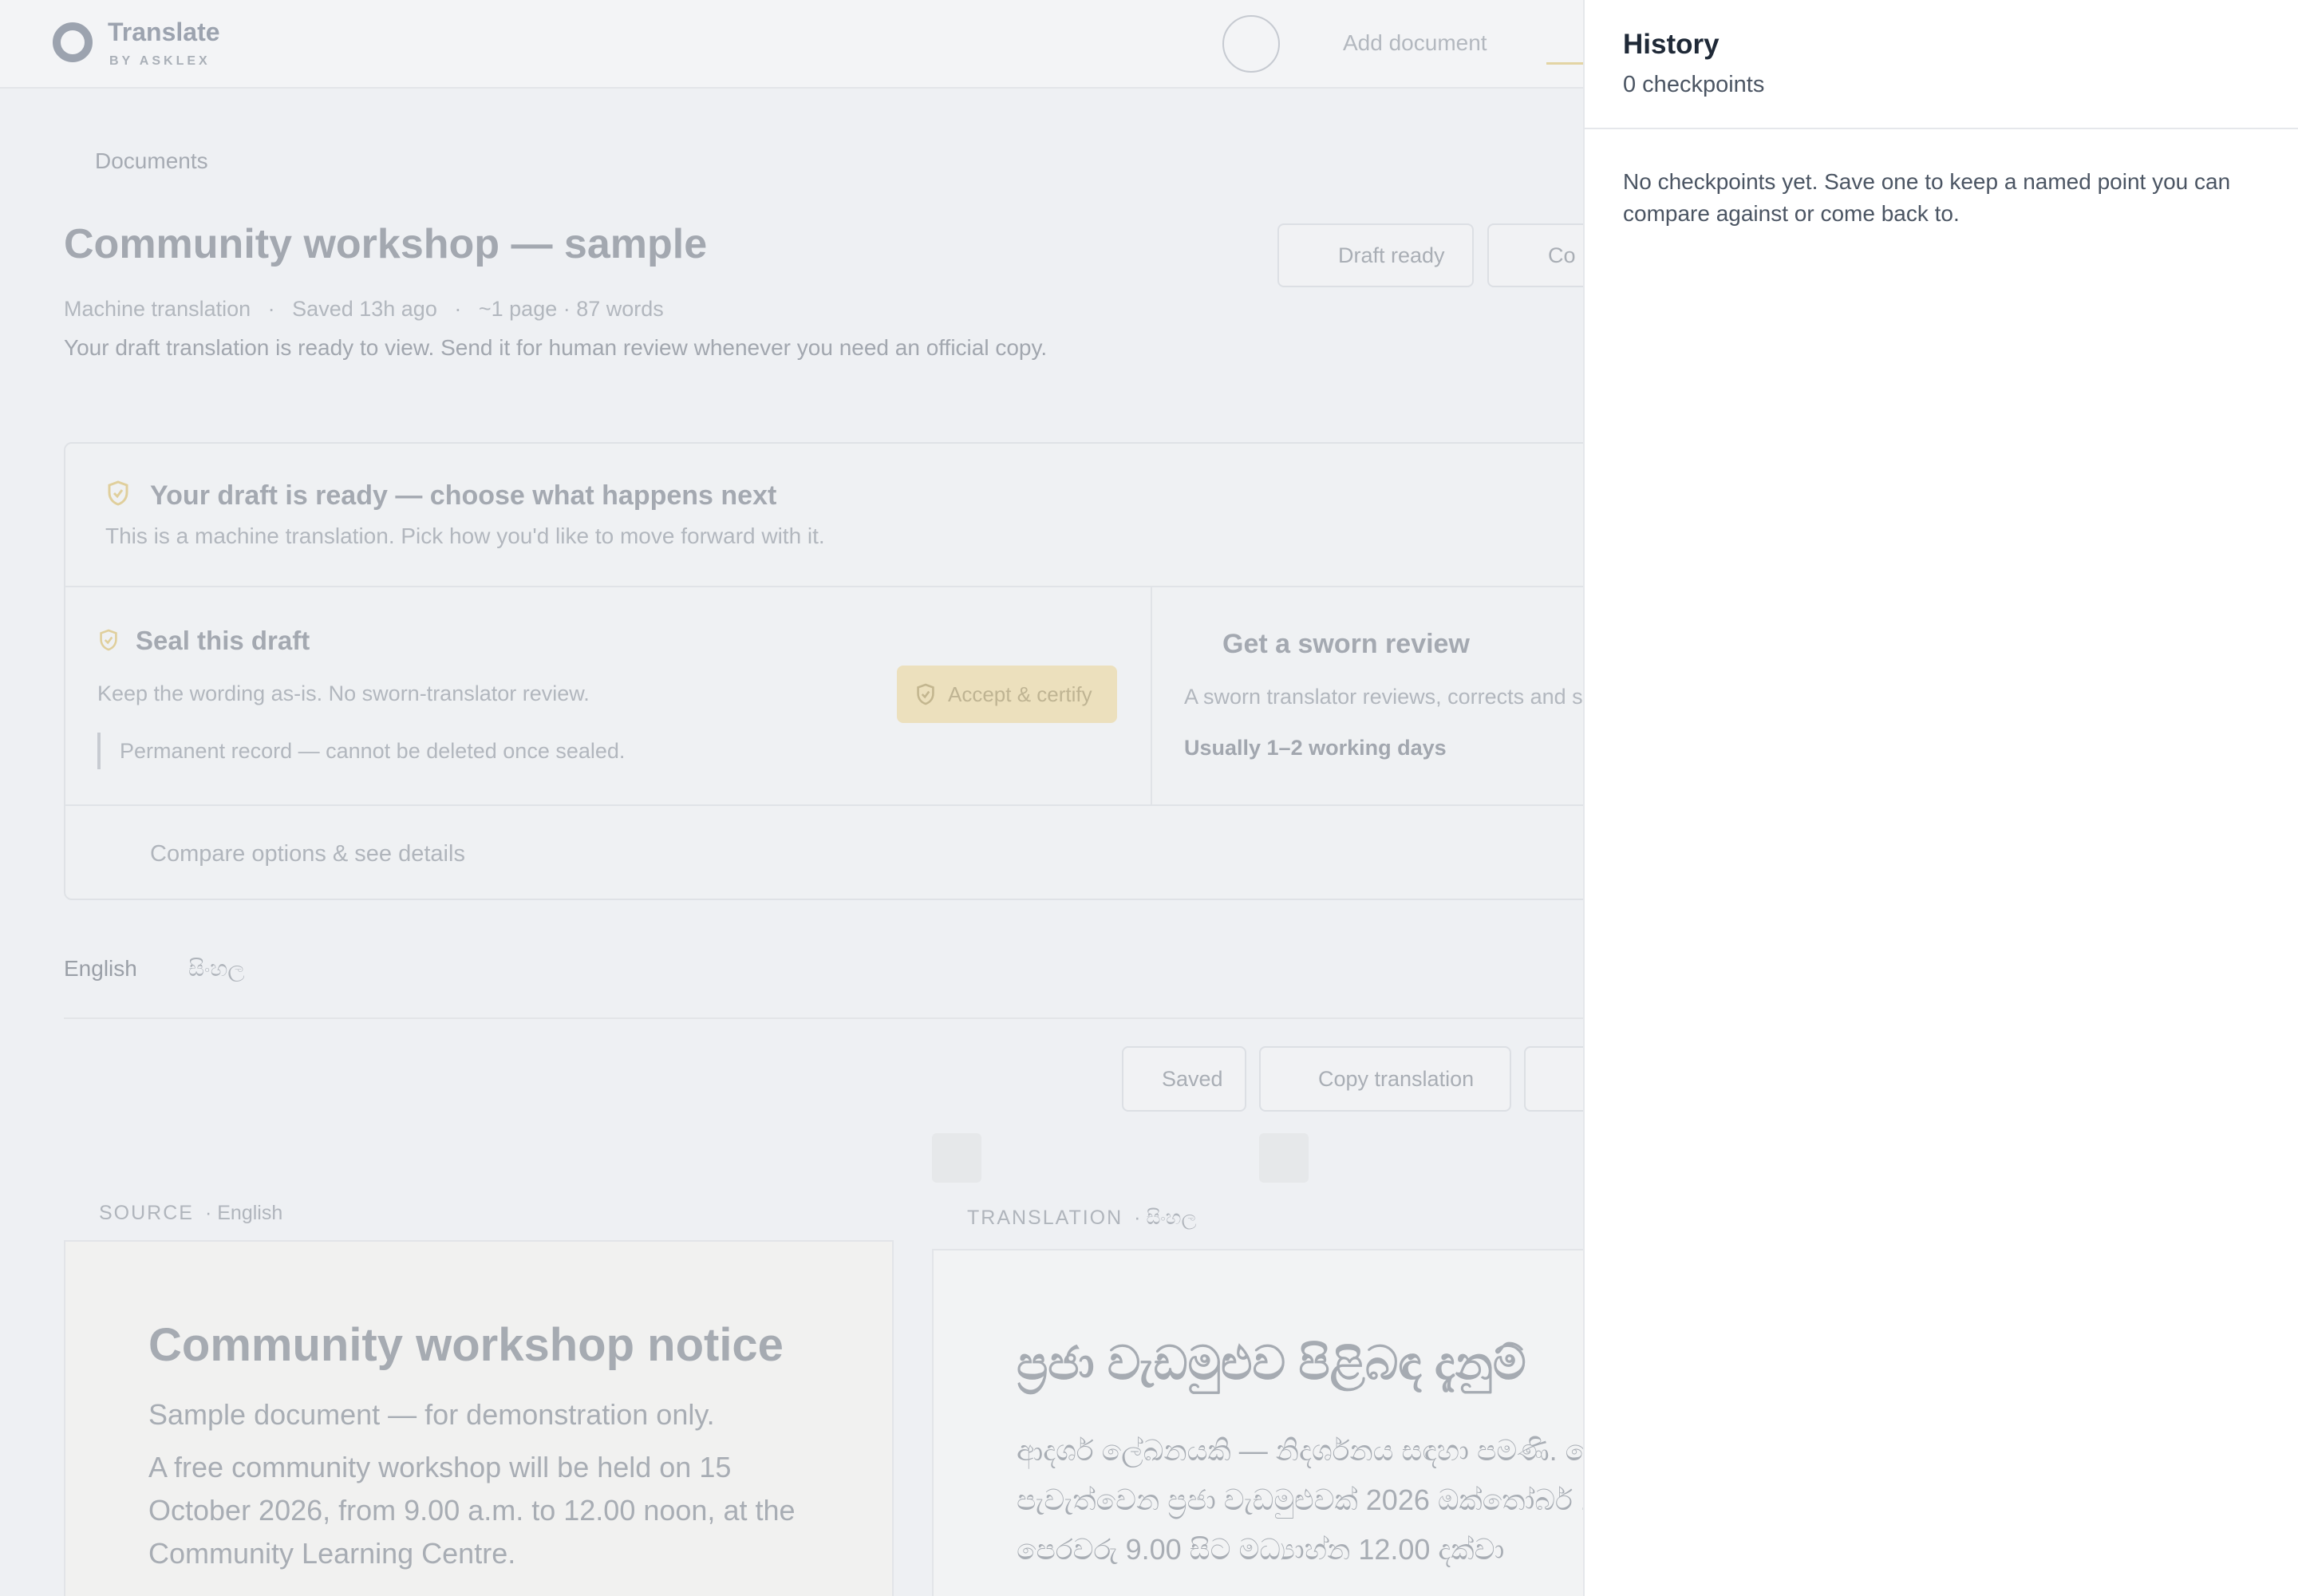 The width and height of the screenshot is (2298, 1596). Describe the element at coordinates (164, 32) in the screenshot. I see `app-title: Translate` at that location.